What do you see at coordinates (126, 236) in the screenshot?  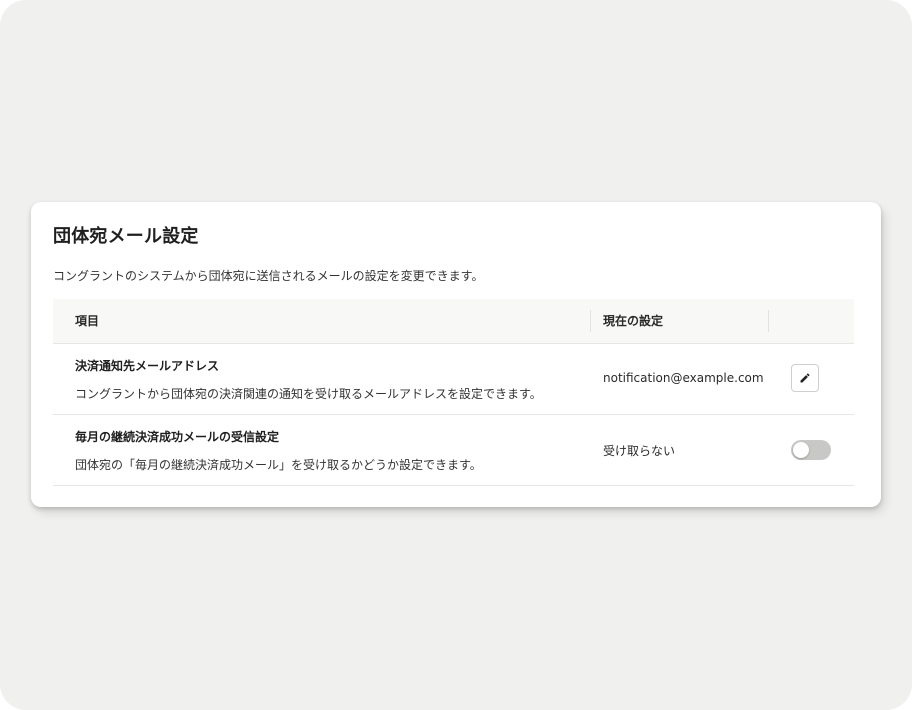 I see `card-title: 団体宛メール設定` at bounding box center [126, 236].